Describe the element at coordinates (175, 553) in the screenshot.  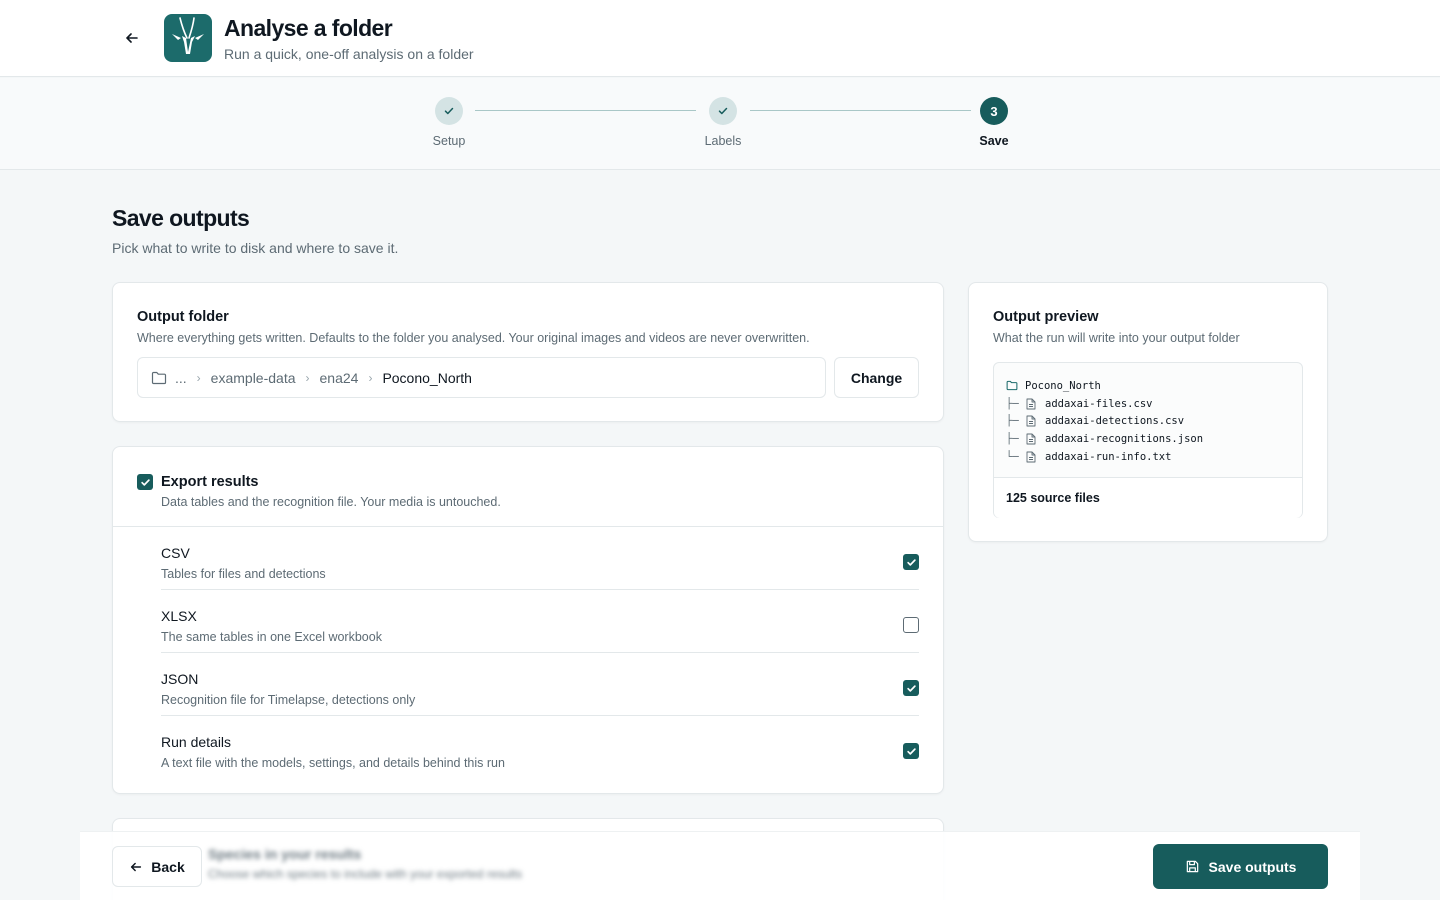
I see `option-name: CSV` at that location.